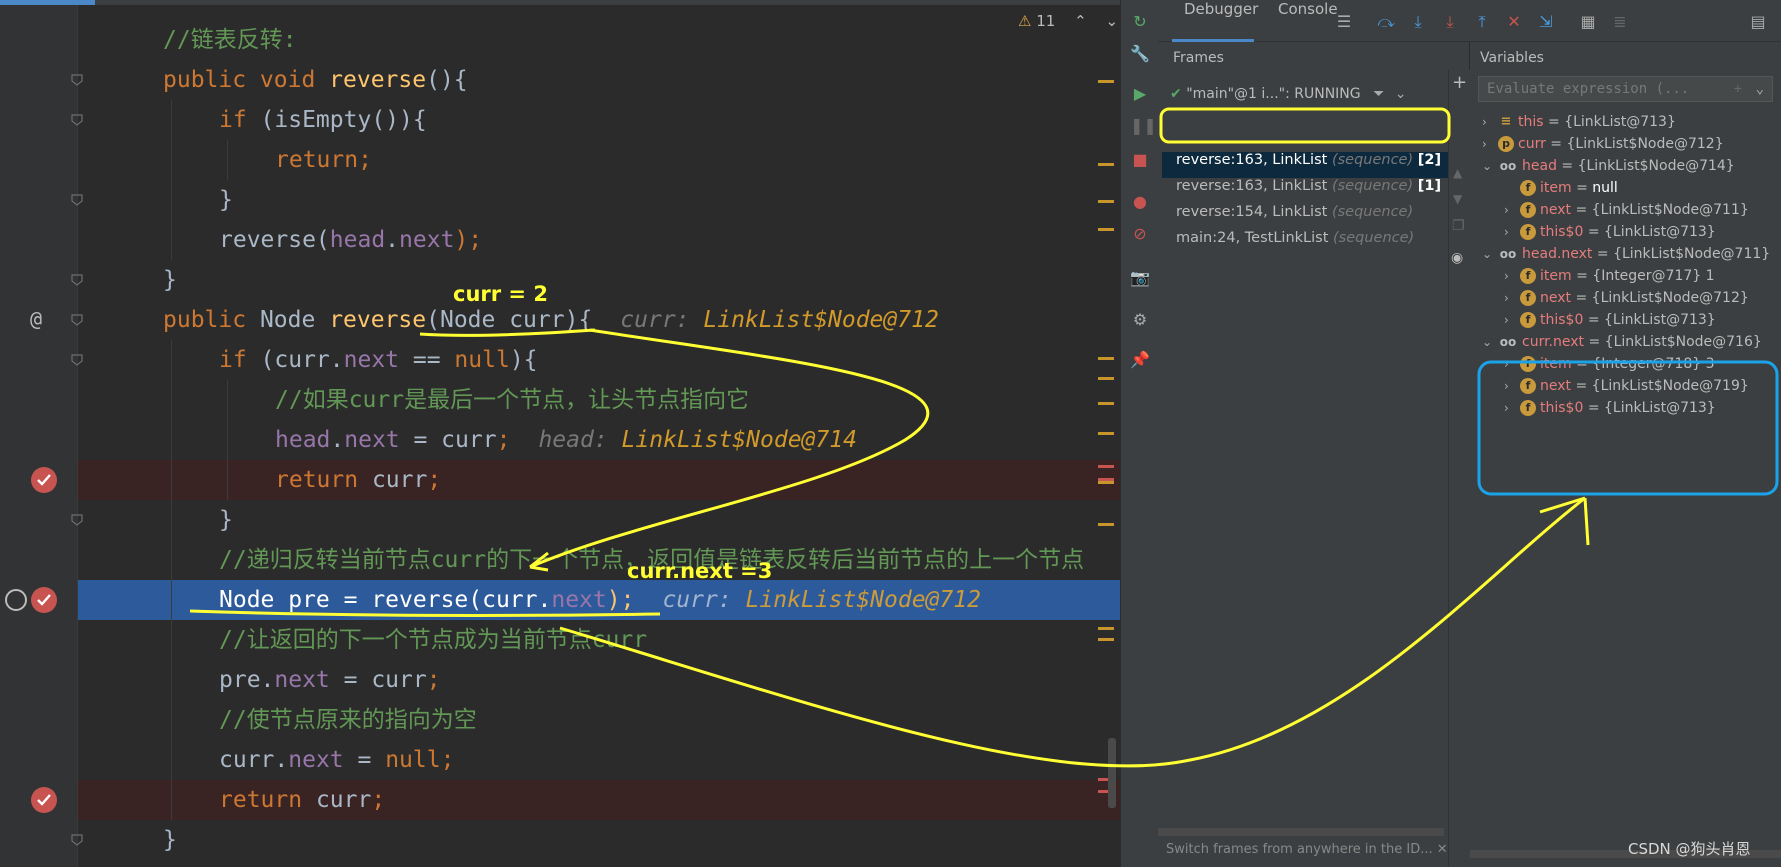 Image resolution: width=1781 pixels, height=867 pixels. I want to click on evaluate-expression-input: Evaluate expression (... + ⌄, so click(1625, 89).